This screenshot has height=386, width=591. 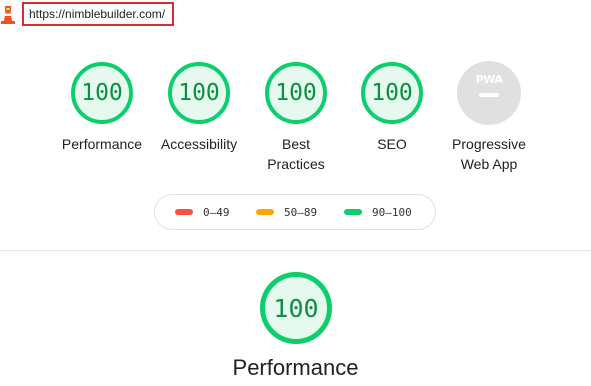 What do you see at coordinates (8, 15) in the screenshot?
I see `lighthouse-icon` at bounding box center [8, 15].